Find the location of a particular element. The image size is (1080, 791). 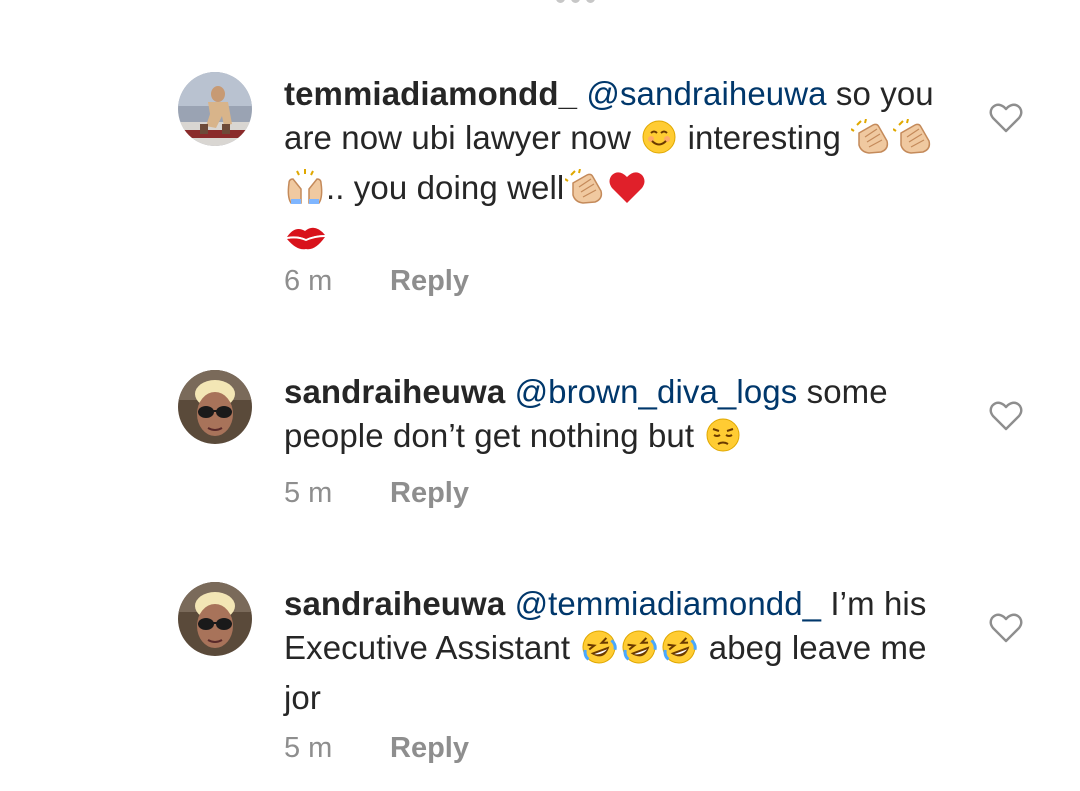

comment-mention: @temmiadiamondd_ is located at coordinates (668, 603).